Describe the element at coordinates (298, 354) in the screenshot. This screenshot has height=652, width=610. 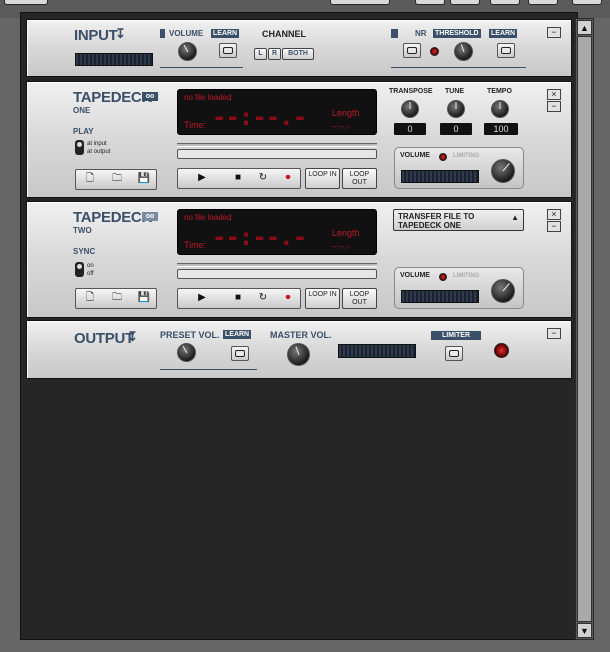
I see `master-vol-knob` at that location.